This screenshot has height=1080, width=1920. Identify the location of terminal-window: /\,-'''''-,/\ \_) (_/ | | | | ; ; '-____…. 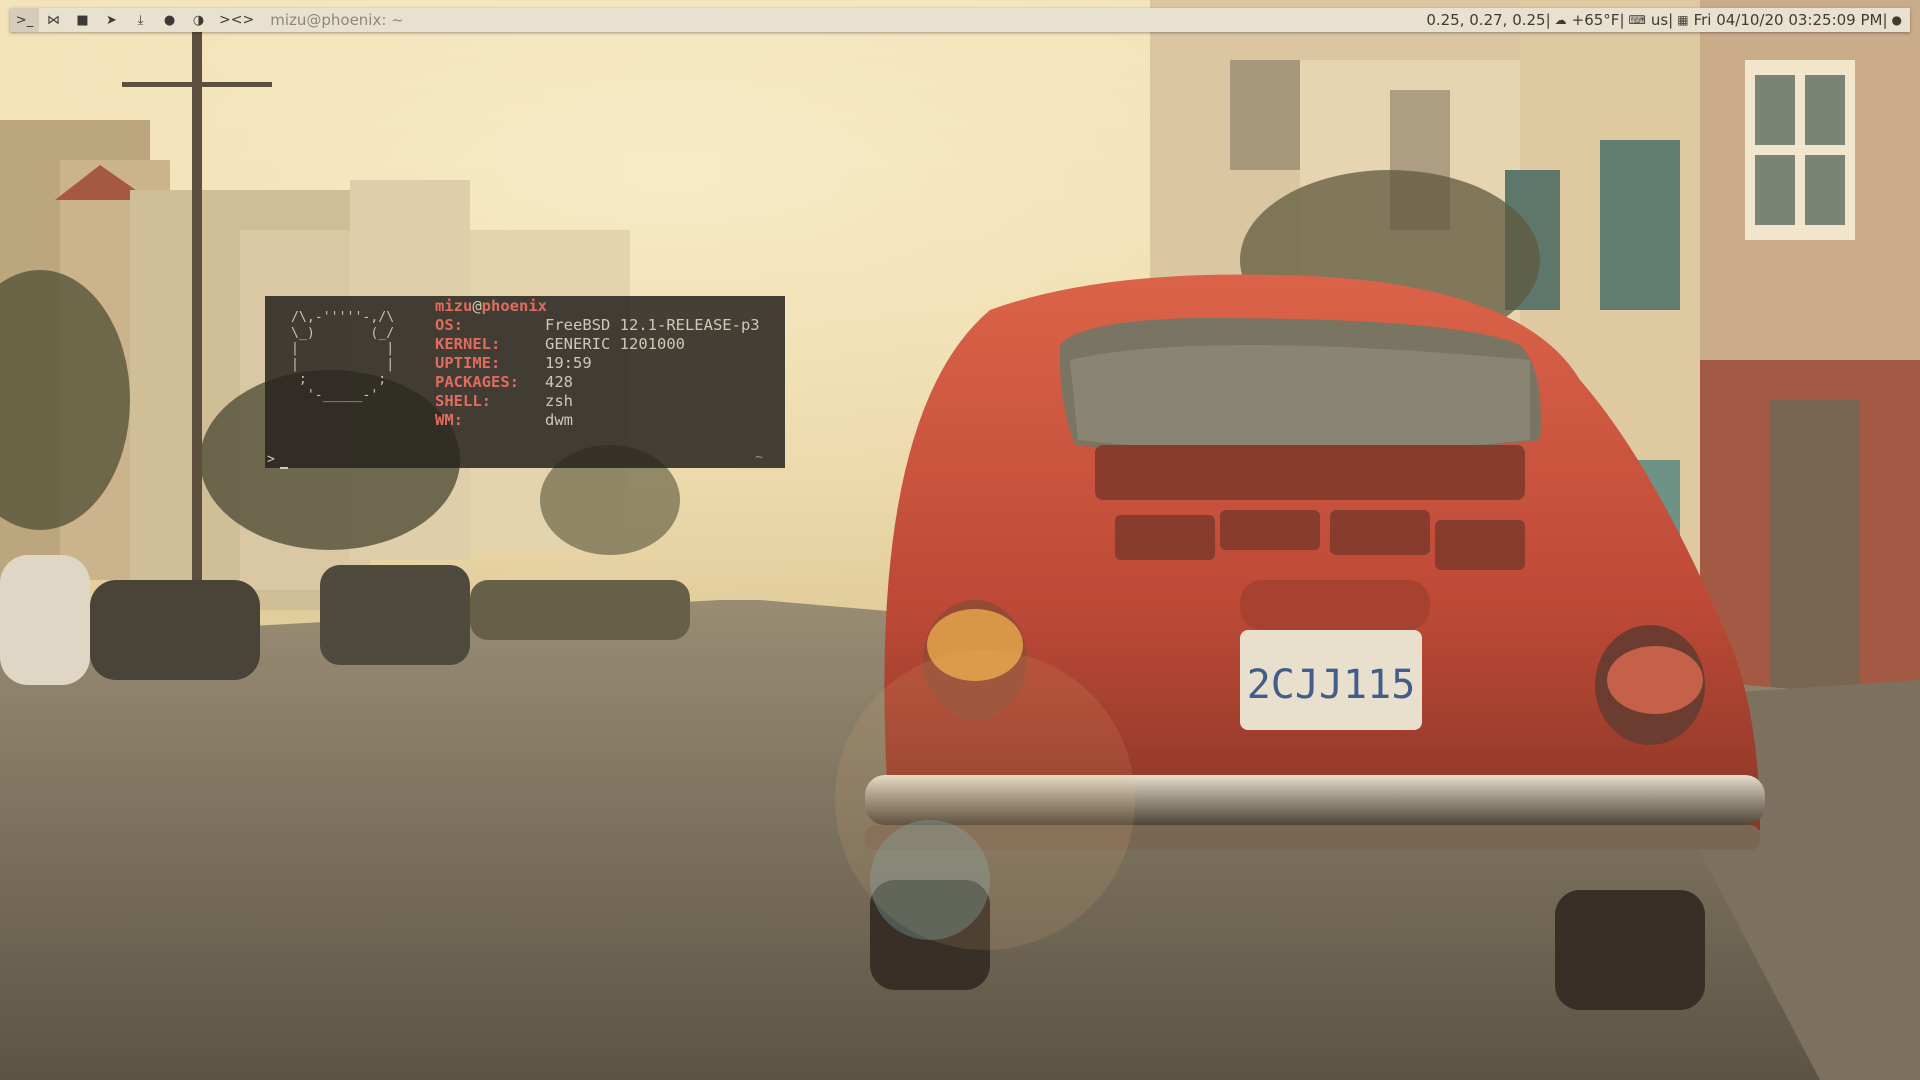
(525, 382).